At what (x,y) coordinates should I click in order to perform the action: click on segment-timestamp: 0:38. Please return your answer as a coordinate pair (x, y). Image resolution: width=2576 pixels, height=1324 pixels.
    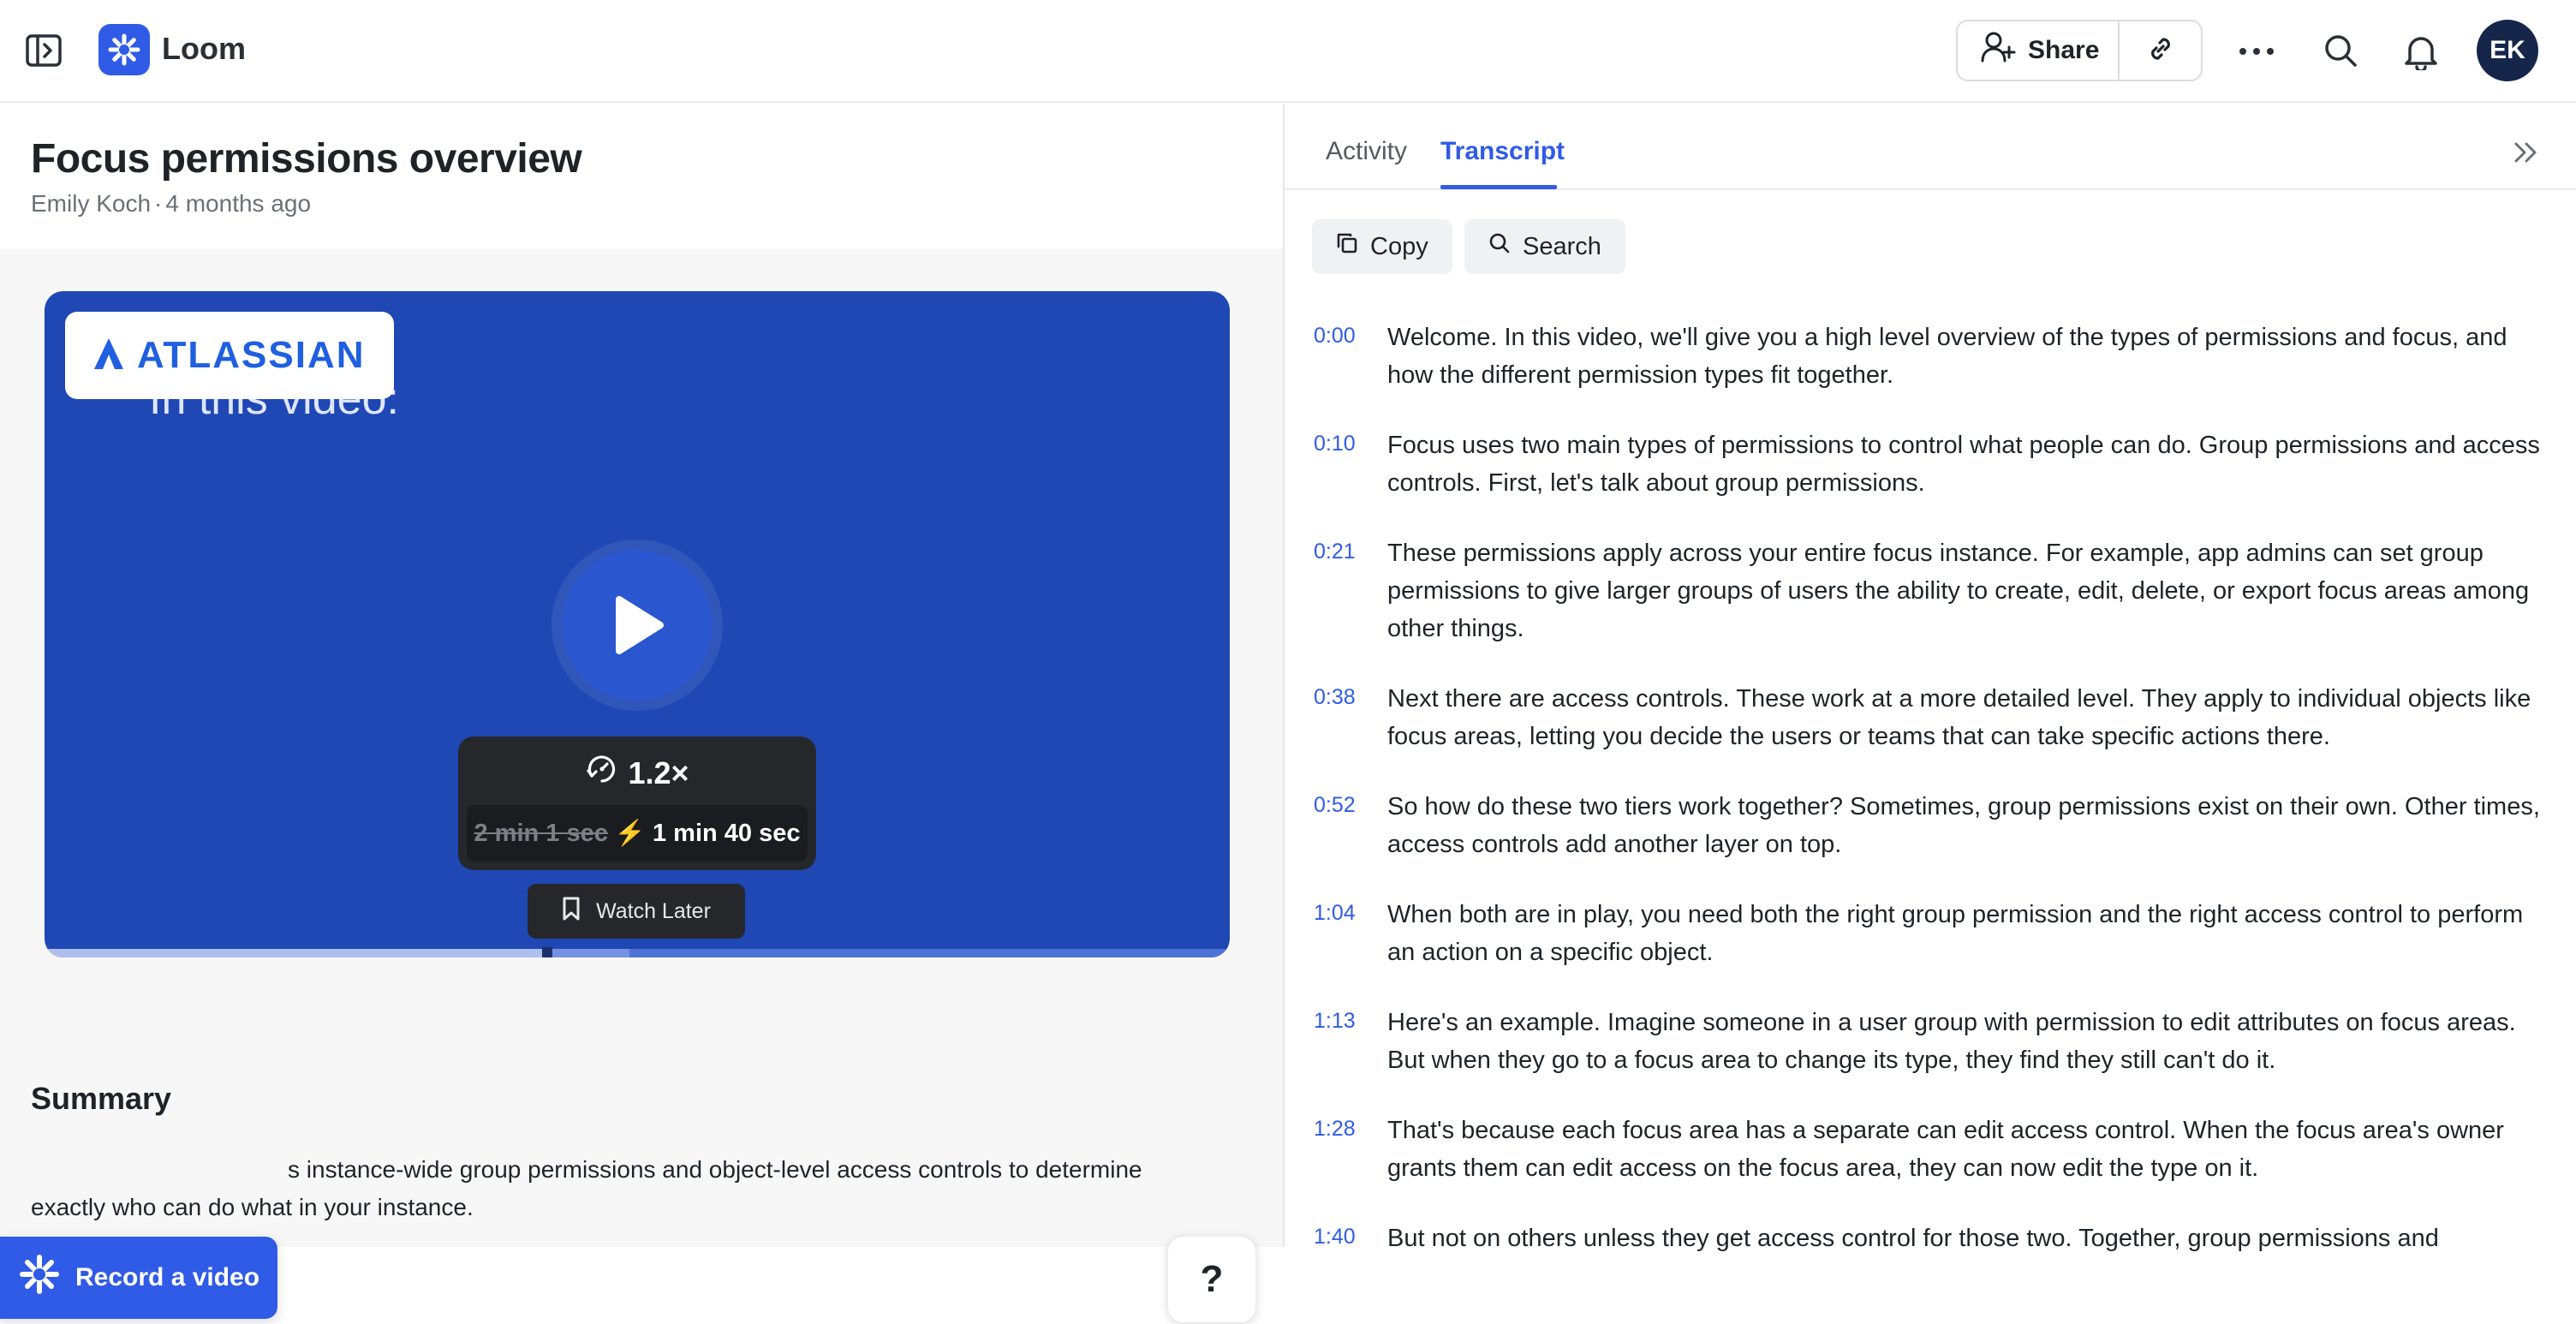
    Looking at the image, I should click on (1350, 718).